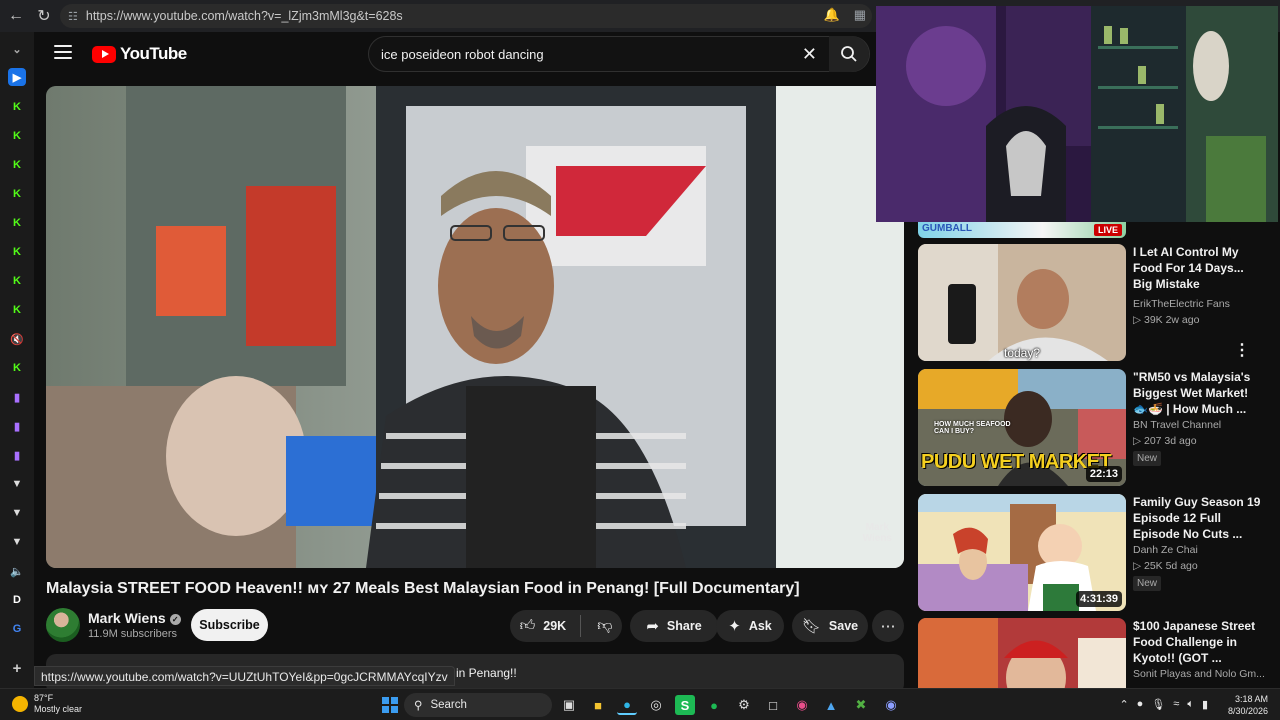 This screenshot has height=720, width=1280. Describe the element at coordinates (1205, 704) in the screenshot. I see `battery-icon: ▮` at that location.